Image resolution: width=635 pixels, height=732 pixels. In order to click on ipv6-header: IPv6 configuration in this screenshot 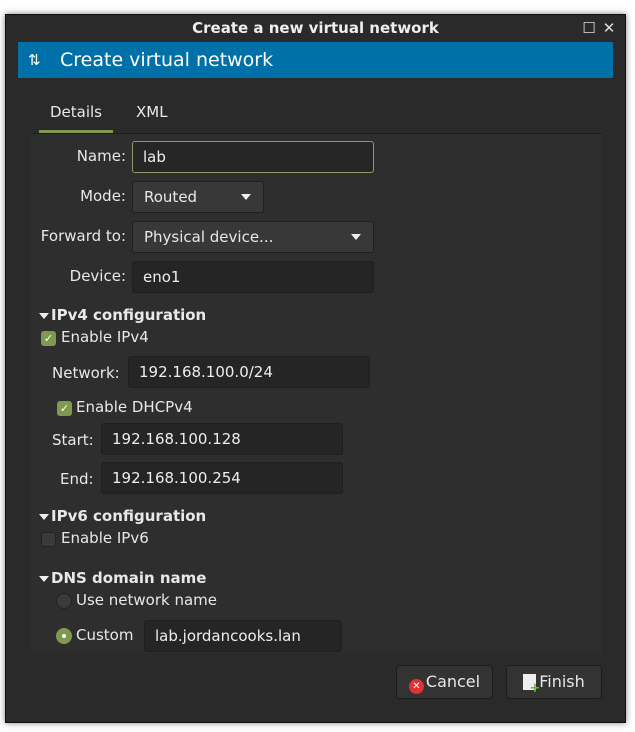, I will do `click(129, 516)`.